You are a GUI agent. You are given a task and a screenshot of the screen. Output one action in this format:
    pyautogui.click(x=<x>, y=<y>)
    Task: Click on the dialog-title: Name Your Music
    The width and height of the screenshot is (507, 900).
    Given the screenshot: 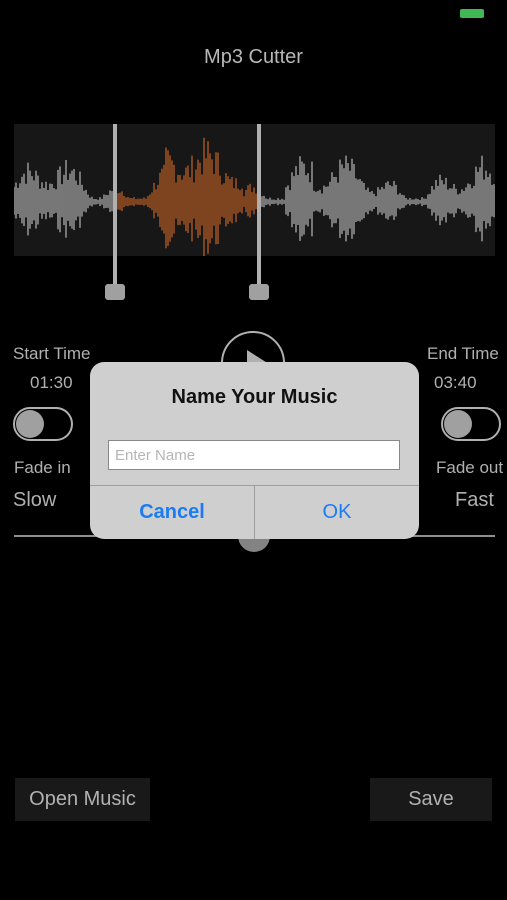 What is the action you would take?
    pyautogui.click(x=254, y=397)
    